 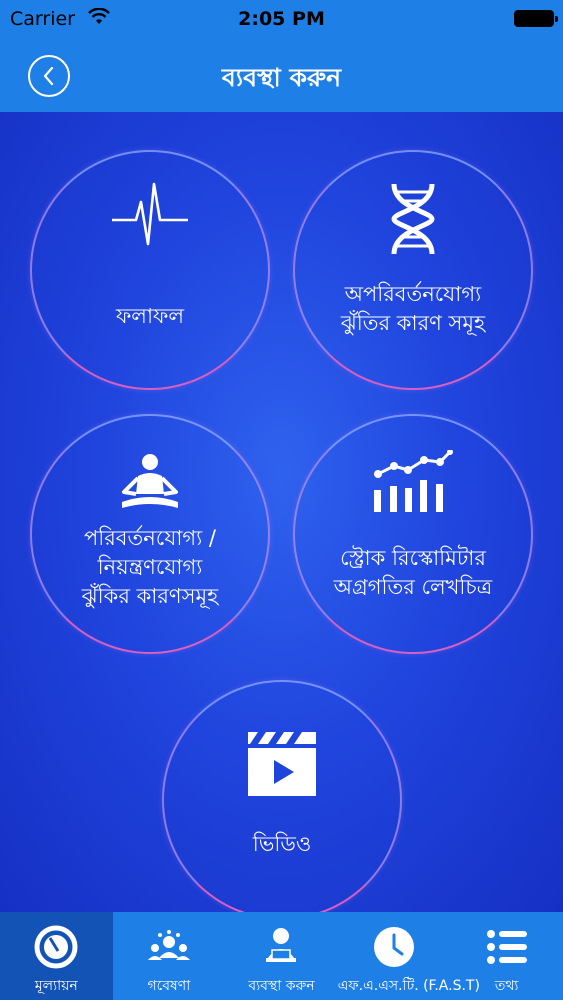 What do you see at coordinates (281, 77) in the screenshot?
I see `page-title: ব্যবস্থা করুন` at bounding box center [281, 77].